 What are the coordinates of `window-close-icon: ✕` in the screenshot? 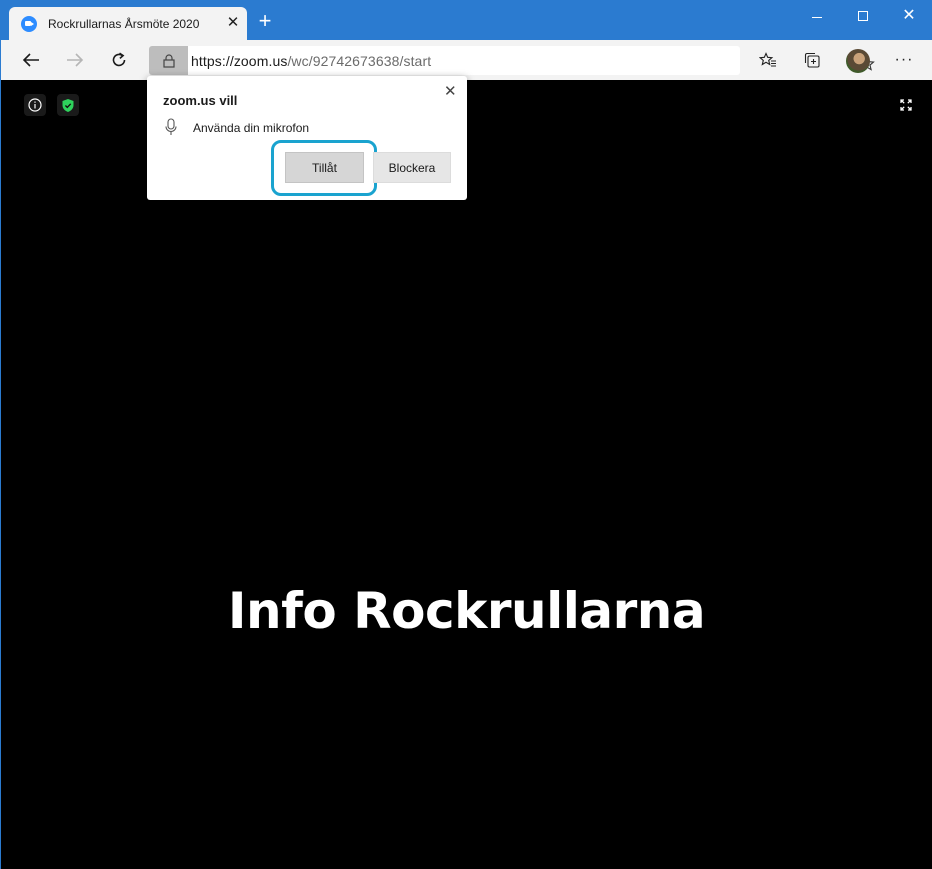 It's located at (909, 15).